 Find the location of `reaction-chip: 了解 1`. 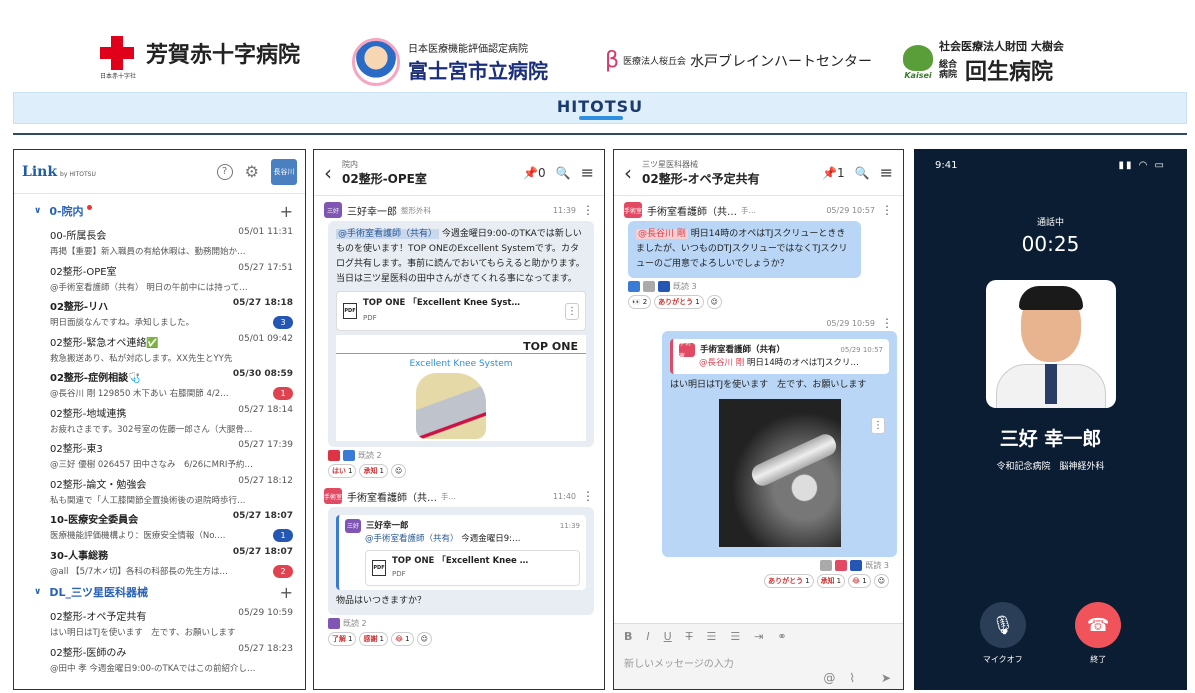

reaction-chip: 了解 1 is located at coordinates (342, 639).